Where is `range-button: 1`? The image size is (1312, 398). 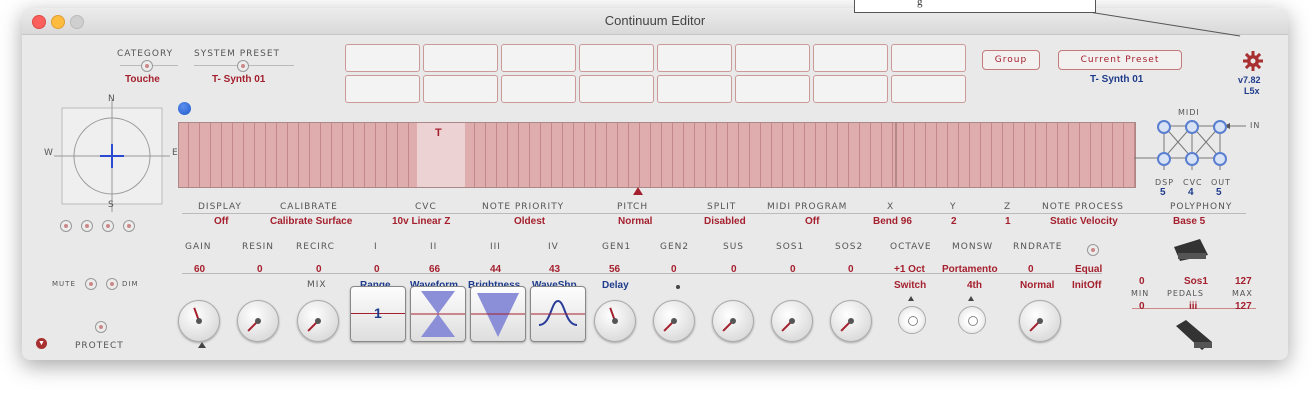
range-button: 1 is located at coordinates (378, 314).